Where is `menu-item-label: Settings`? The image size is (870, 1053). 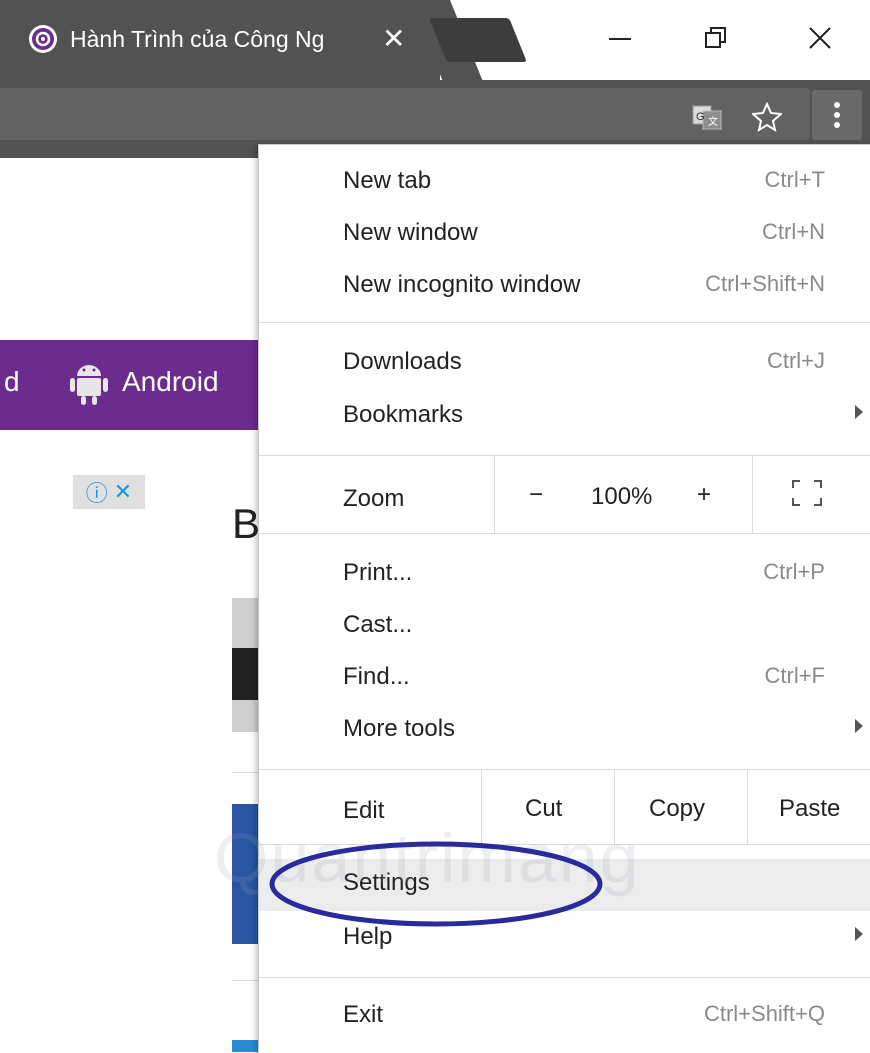
menu-item-label: Settings is located at coordinates (386, 882).